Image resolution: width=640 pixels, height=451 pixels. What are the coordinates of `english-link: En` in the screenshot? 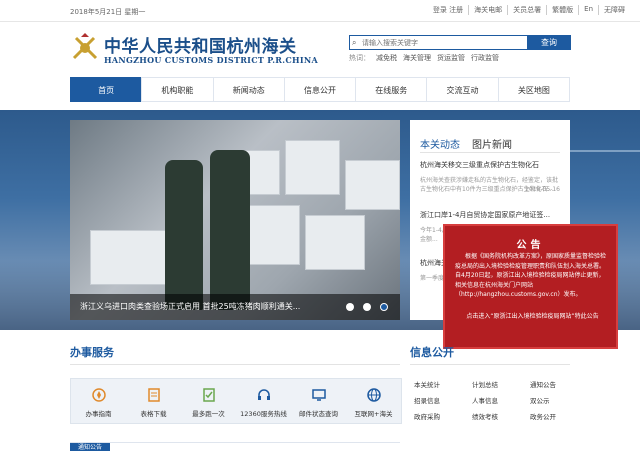 It's located at (588, 10).